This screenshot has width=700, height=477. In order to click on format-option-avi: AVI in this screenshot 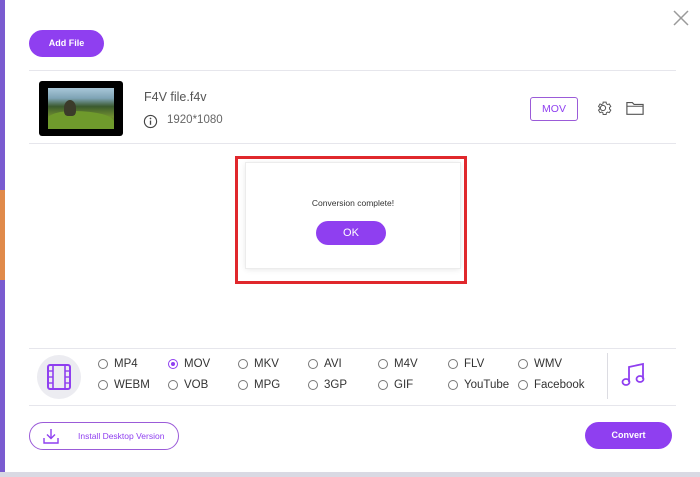, I will do `click(325, 364)`.